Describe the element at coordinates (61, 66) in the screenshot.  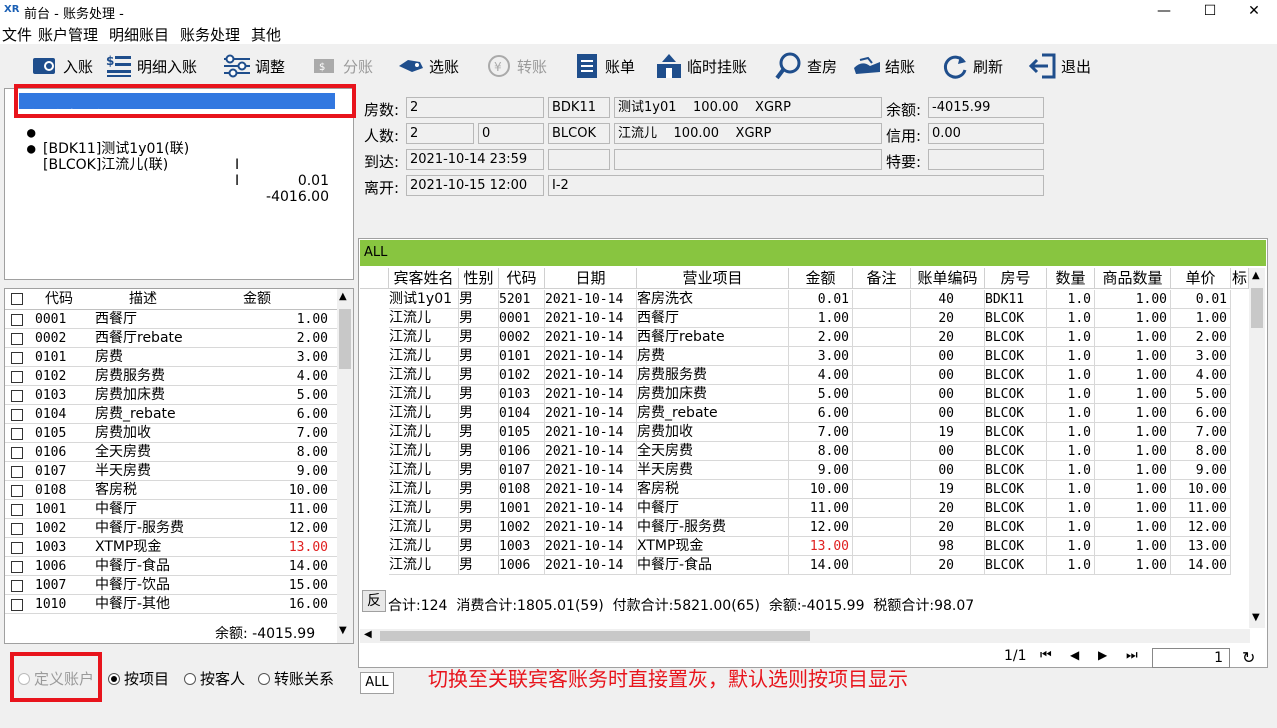
I see `post-charge-button: 入账` at that location.